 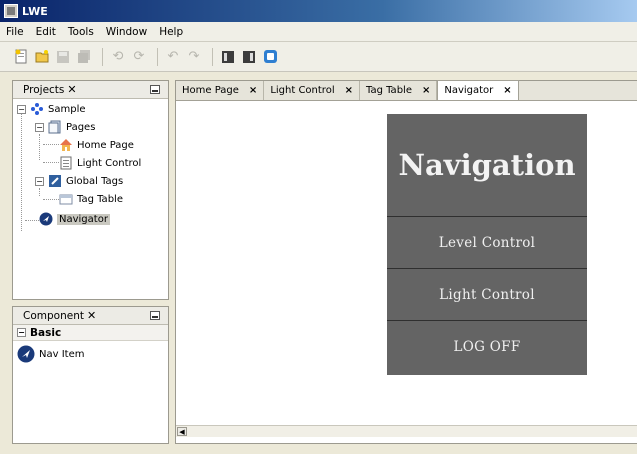 I want to click on component-panel-header: Component ✕, so click(x=90, y=316).